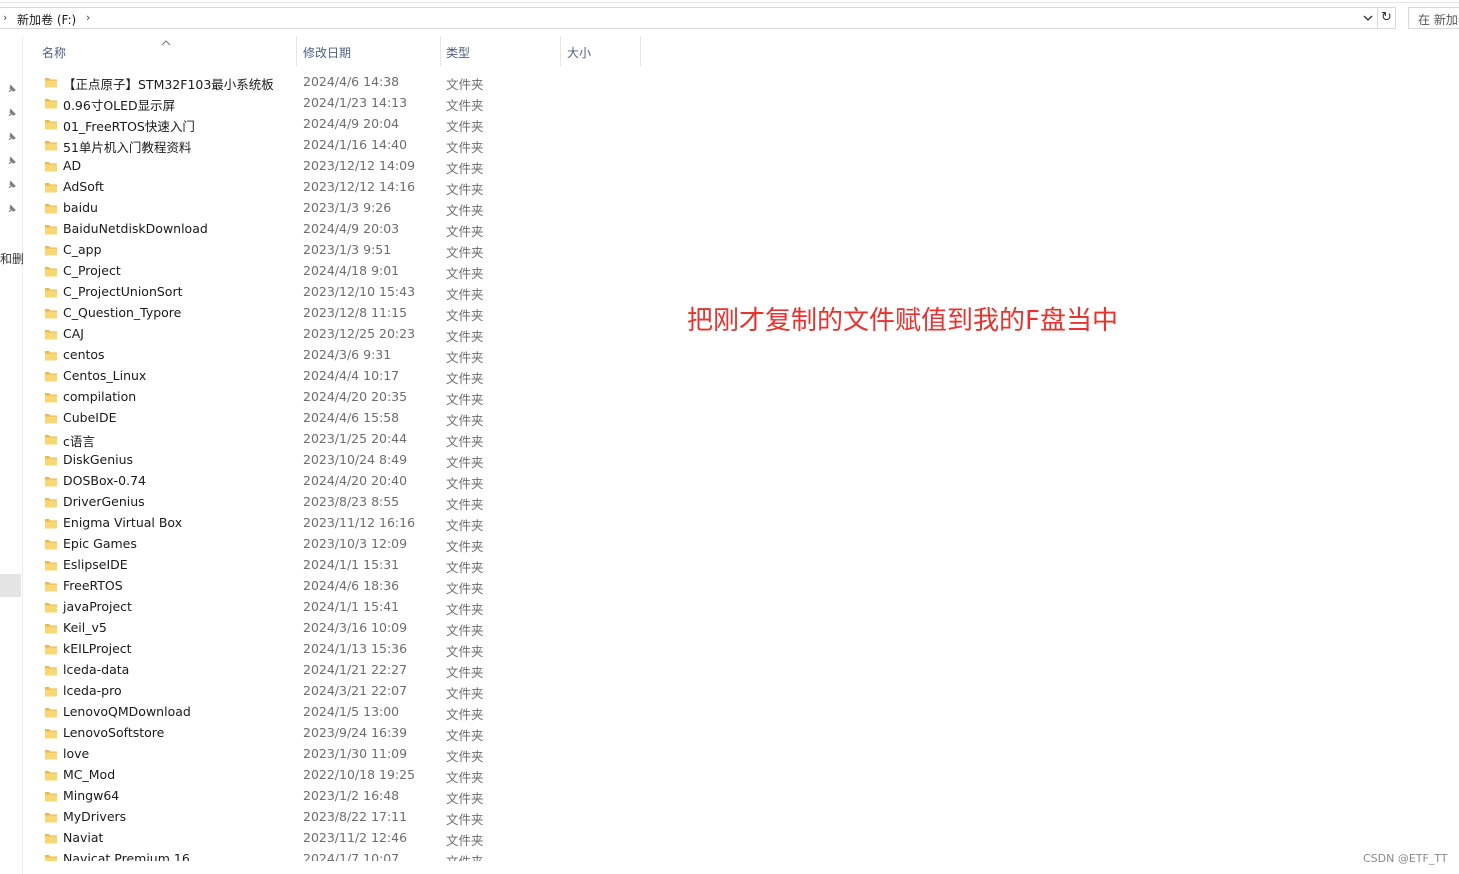 This screenshot has width=1459, height=874. What do you see at coordinates (368, 51) in the screenshot?
I see `column-header-modified: 修改日期` at bounding box center [368, 51].